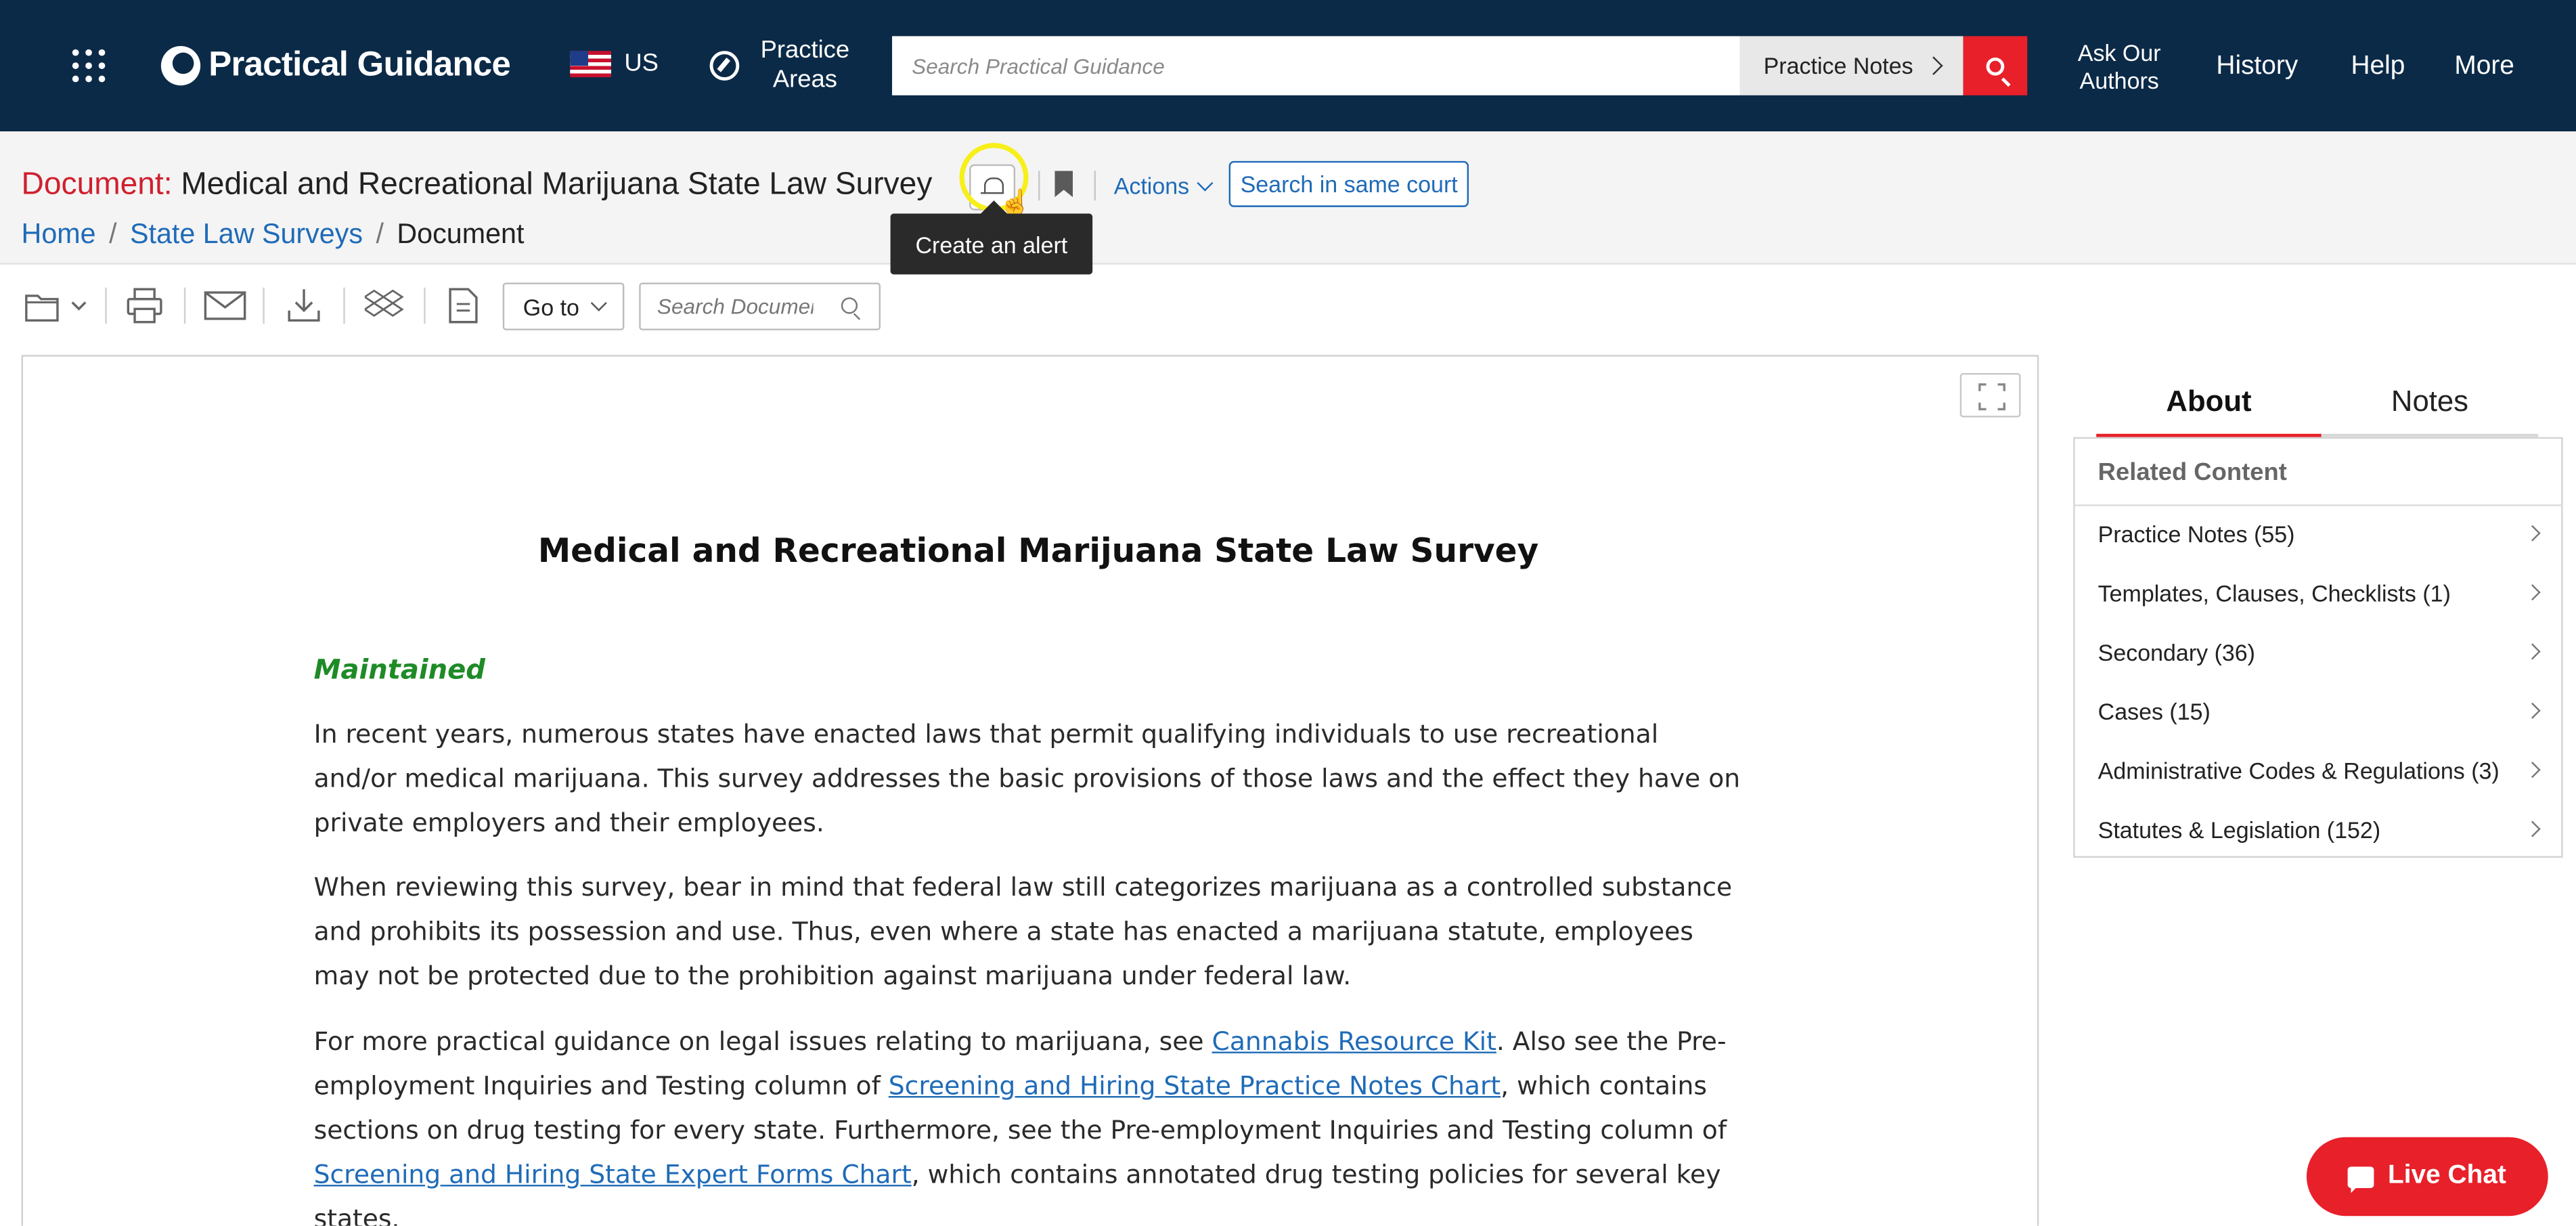  Describe the element at coordinates (641, 63) in the screenshot. I see `region-label: US` at that location.